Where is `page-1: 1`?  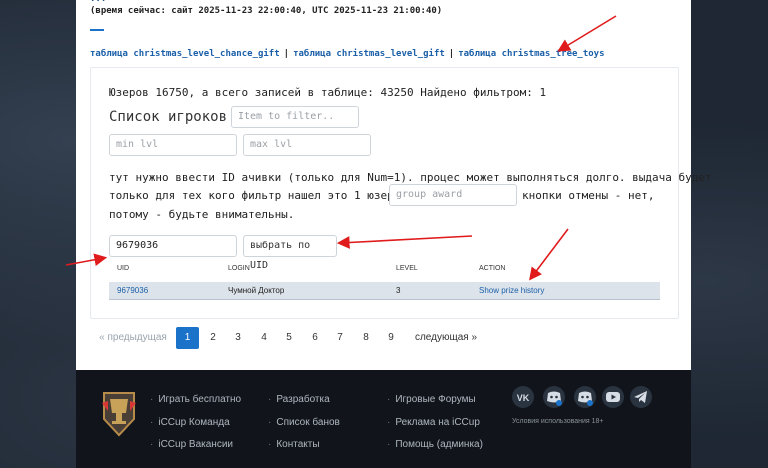 page-1: 1 is located at coordinates (187, 338).